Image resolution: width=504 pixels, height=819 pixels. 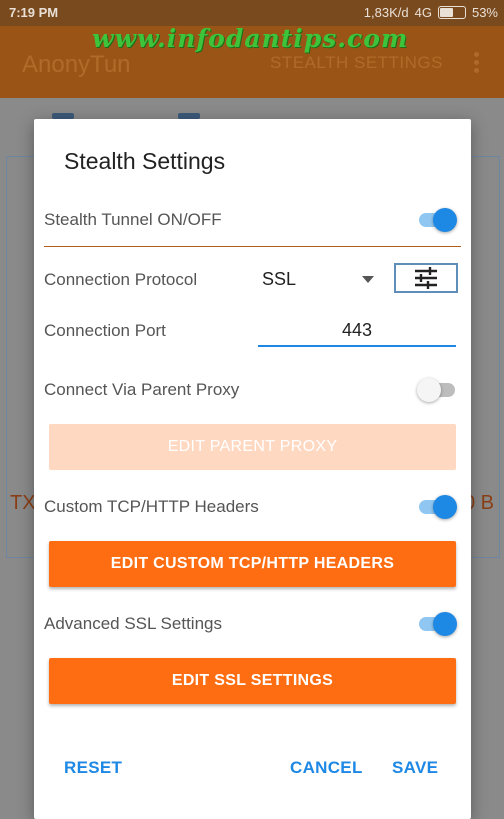 What do you see at coordinates (415, 768) in the screenshot?
I see `save-button: SAVE` at bounding box center [415, 768].